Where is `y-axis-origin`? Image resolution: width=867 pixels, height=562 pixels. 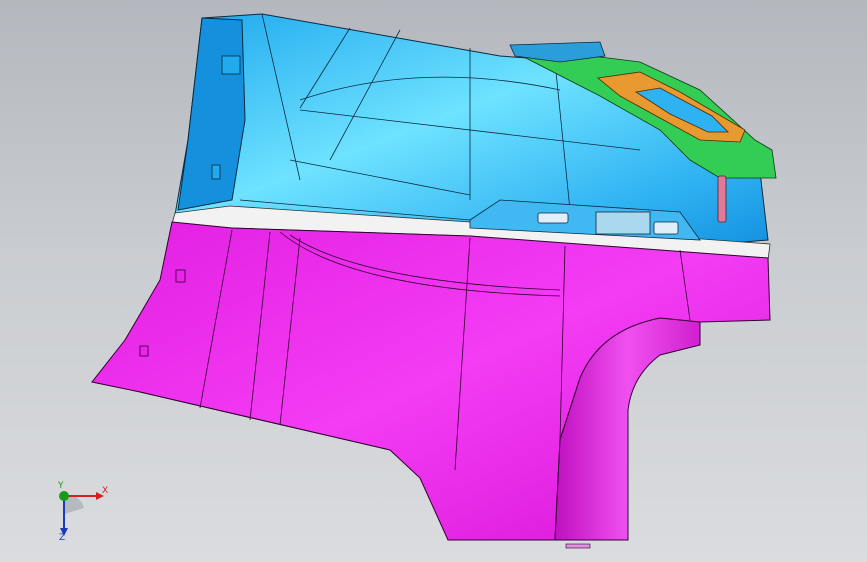
y-axis-origin is located at coordinates (64, 496).